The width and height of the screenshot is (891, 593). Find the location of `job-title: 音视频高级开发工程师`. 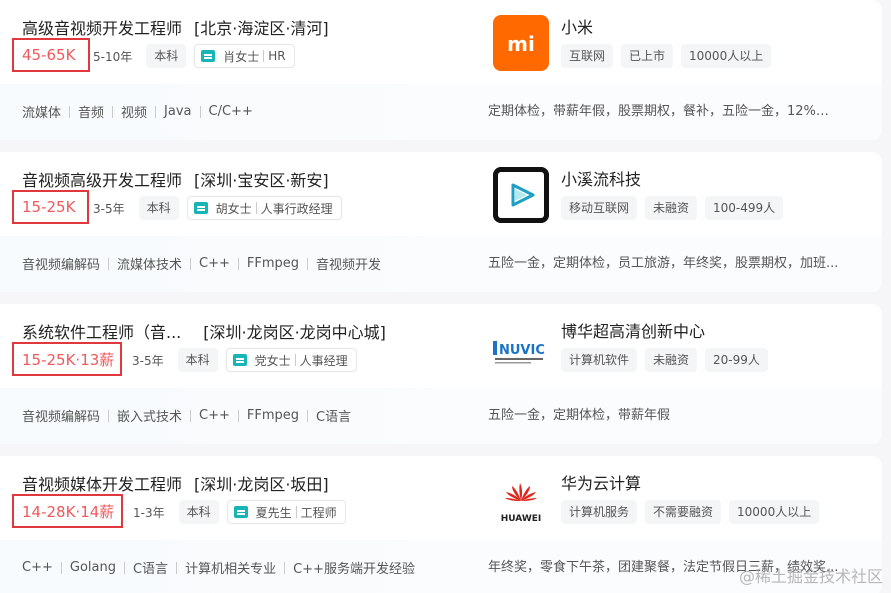

job-title: 音视频高级开发工程师 is located at coordinates (102, 179).